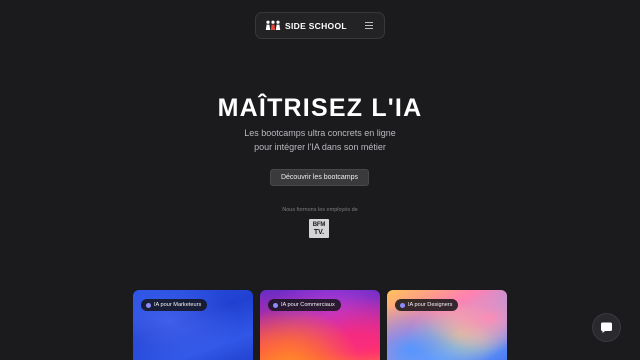 The image size is (640, 360). What do you see at coordinates (320, 325) in the screenshot?
I see `bootcamp-card-commerciaux: IA pour Commerciaux` at bounding box center [320, 325].